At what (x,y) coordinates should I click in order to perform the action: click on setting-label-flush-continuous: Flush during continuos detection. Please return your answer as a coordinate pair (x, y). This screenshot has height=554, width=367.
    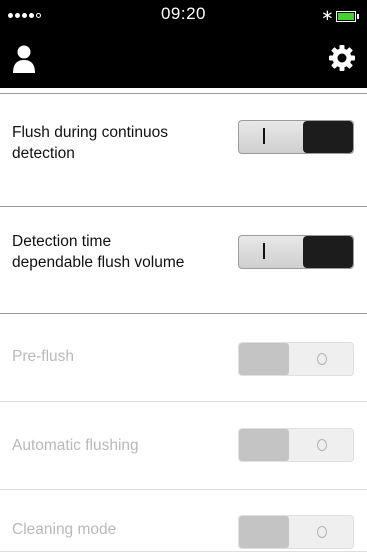
    Looking at the image, I should click on (90, 143).